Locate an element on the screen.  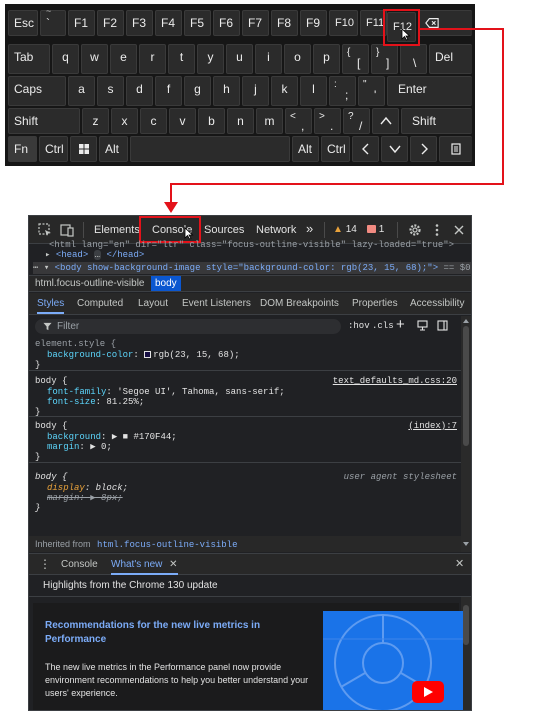
rule-source-link: (index):7 is located at coordinates (432, 426).